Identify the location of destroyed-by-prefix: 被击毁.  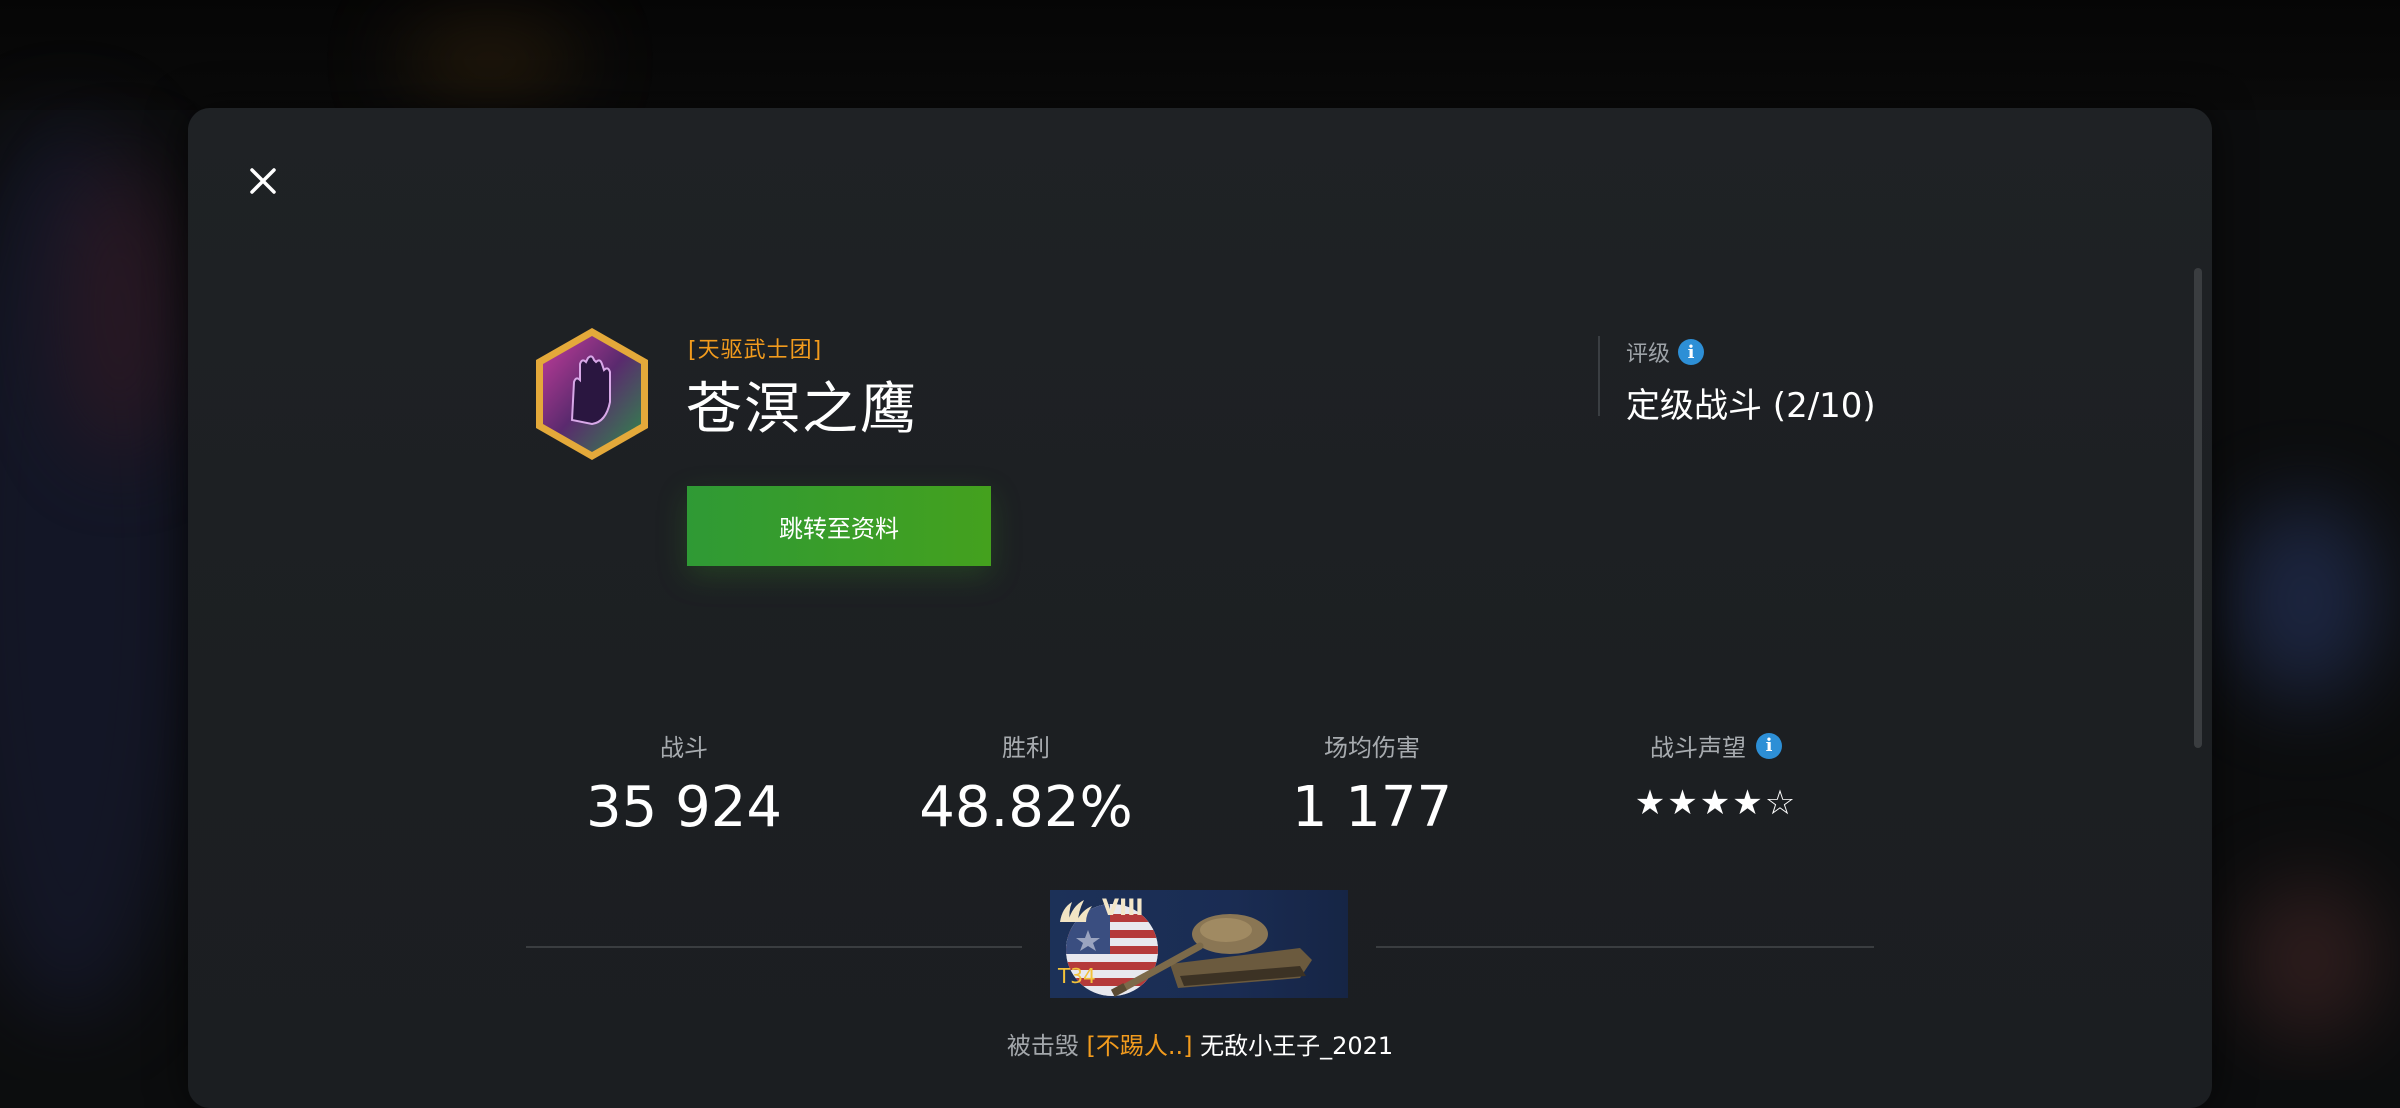
(1042, 1046).